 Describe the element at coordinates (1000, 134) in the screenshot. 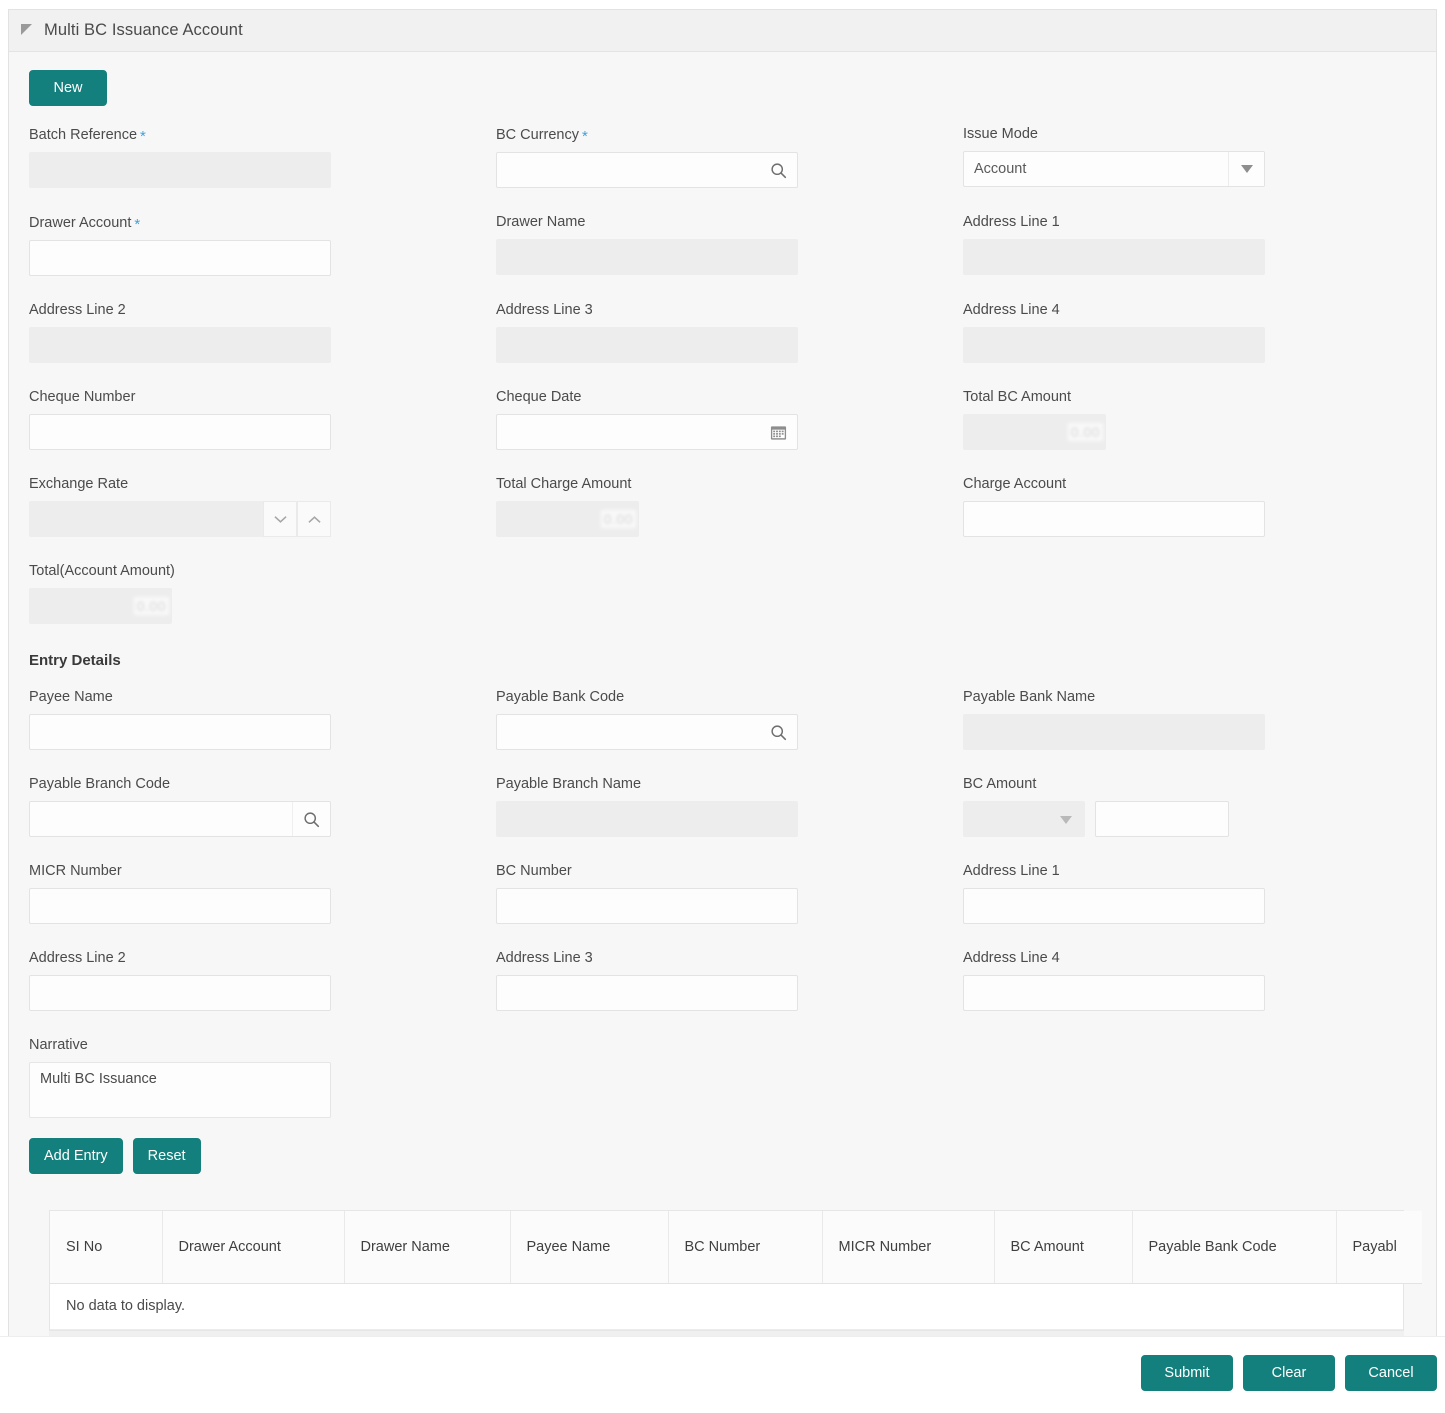

I see `label-issue-mode: Issue Mode` at that location.